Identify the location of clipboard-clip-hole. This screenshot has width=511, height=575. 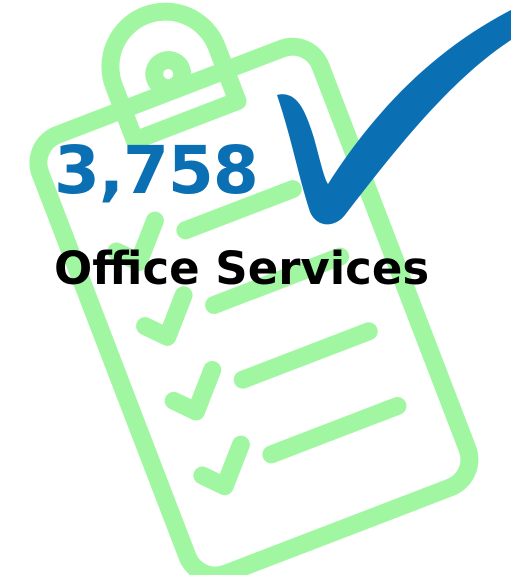
(168, 74).